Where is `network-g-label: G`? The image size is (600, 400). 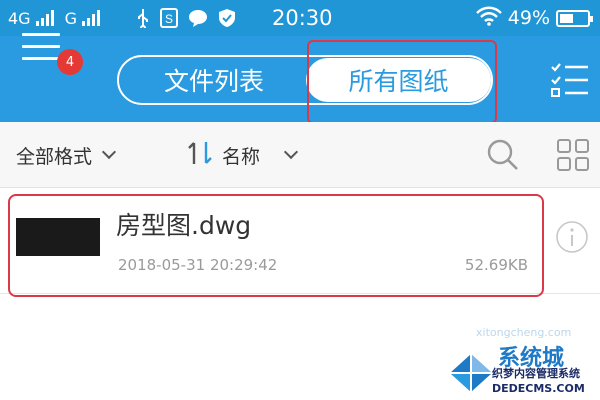
network-g-label: G is located at coordinates (70, 18).